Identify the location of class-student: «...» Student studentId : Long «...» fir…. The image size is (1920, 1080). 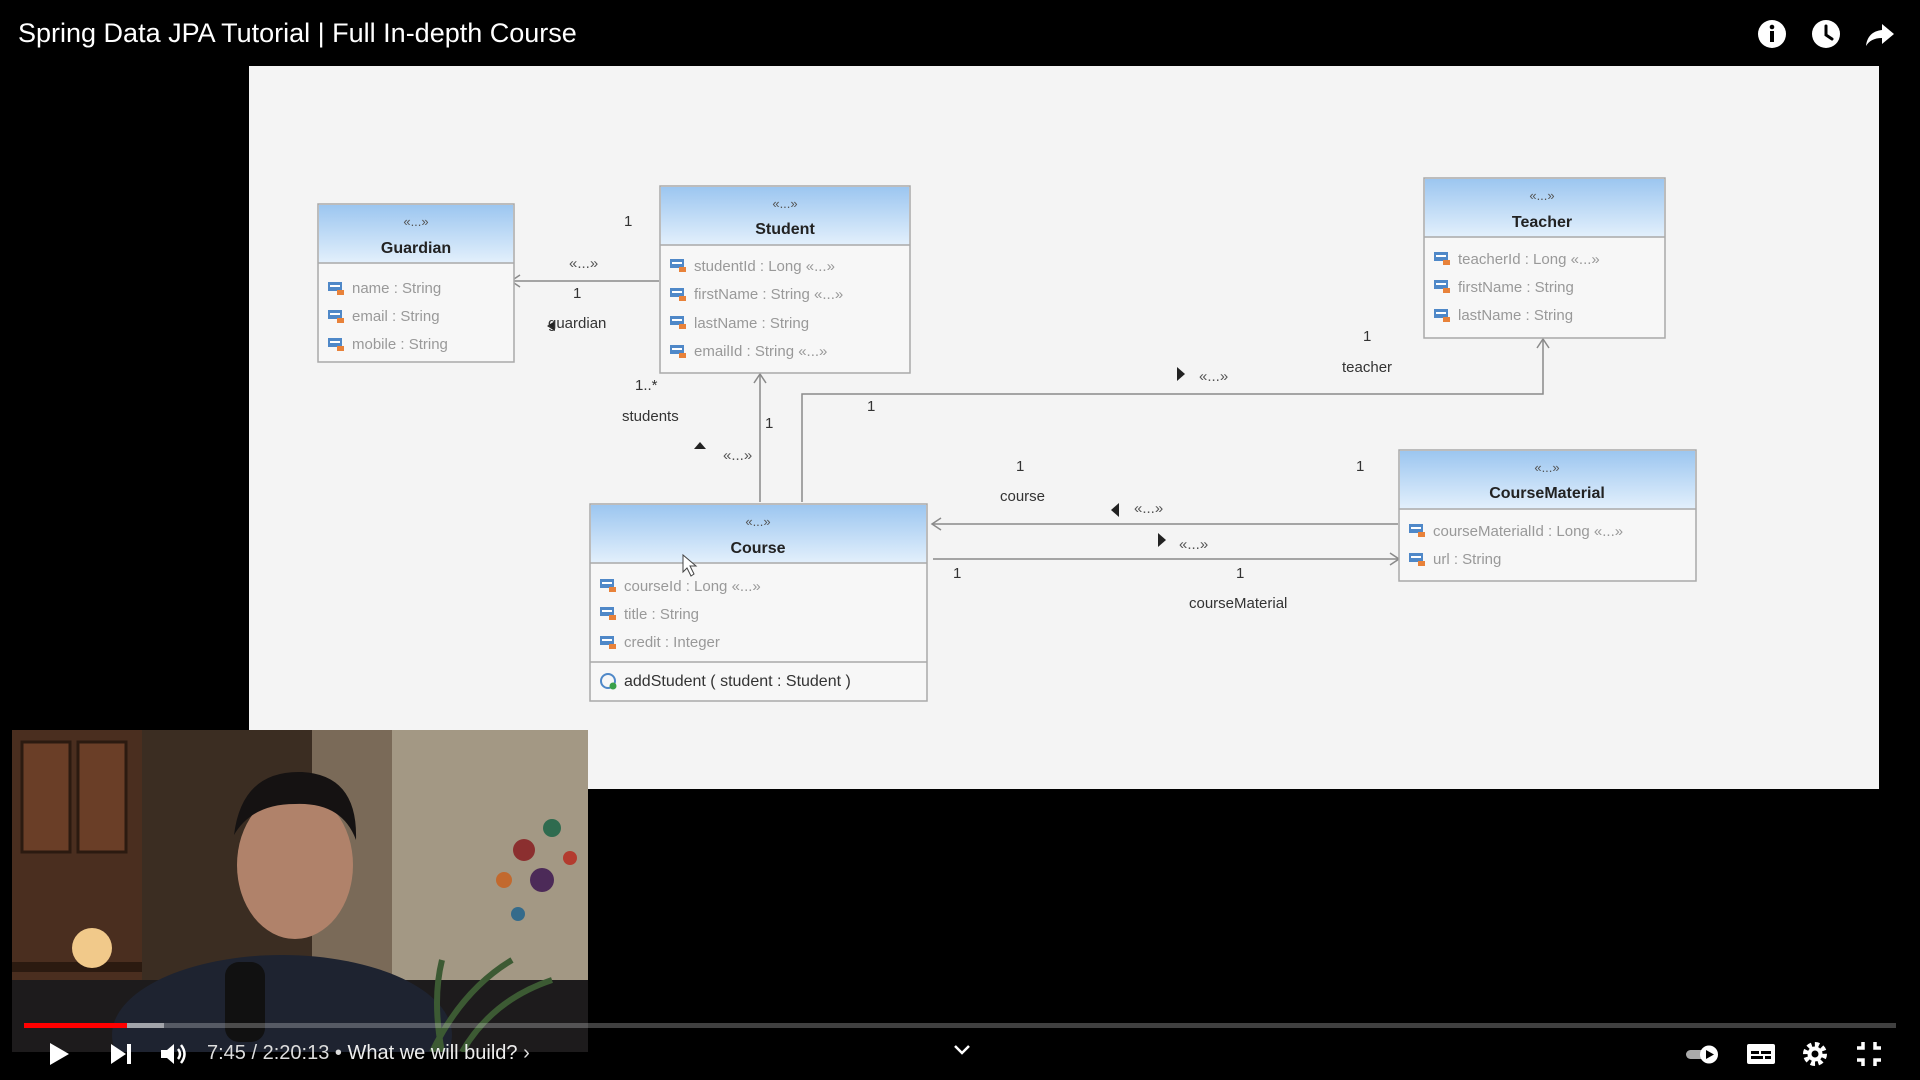
(785, 279).